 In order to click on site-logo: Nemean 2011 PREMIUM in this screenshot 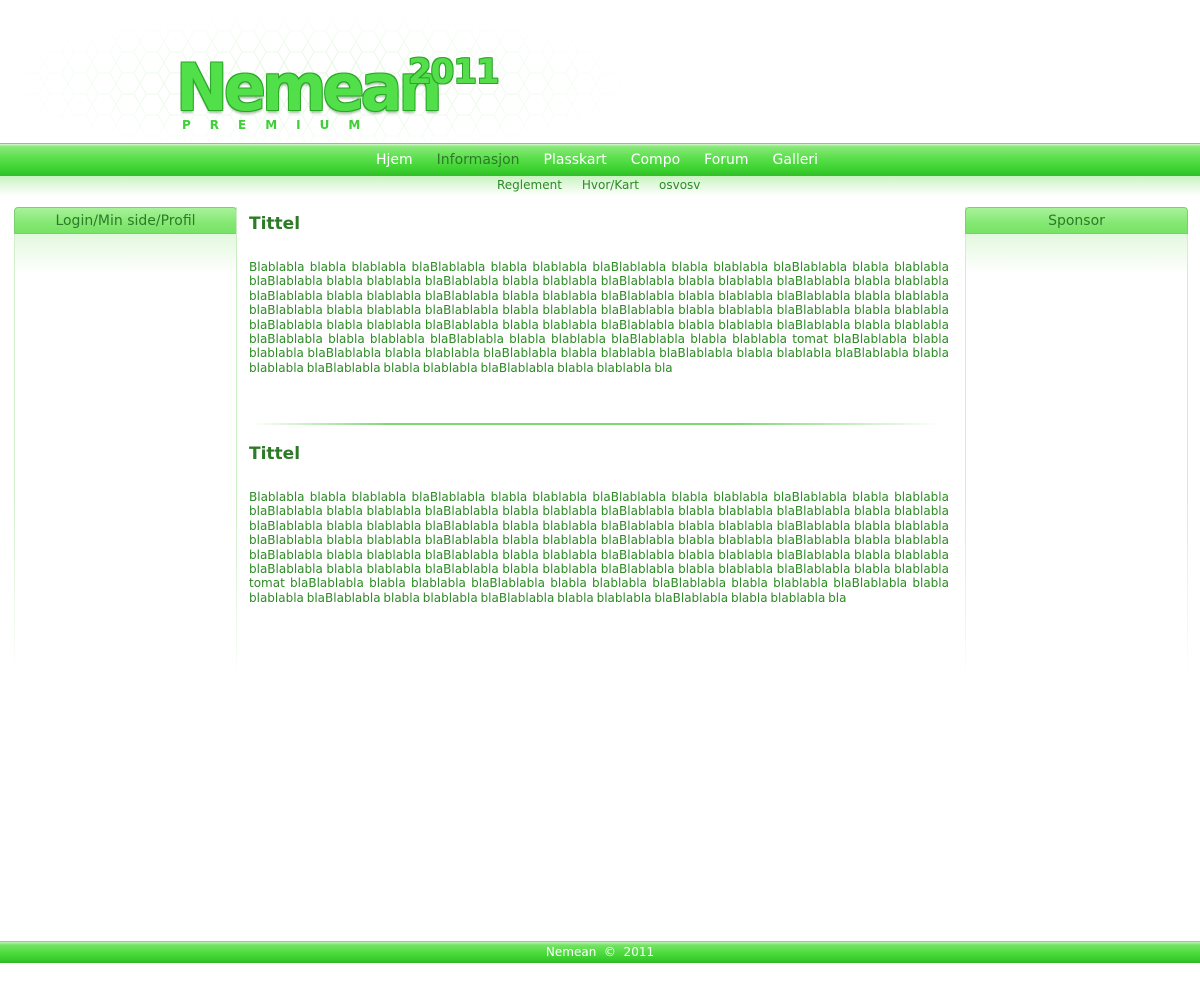, I will do `click(341, 94)`.